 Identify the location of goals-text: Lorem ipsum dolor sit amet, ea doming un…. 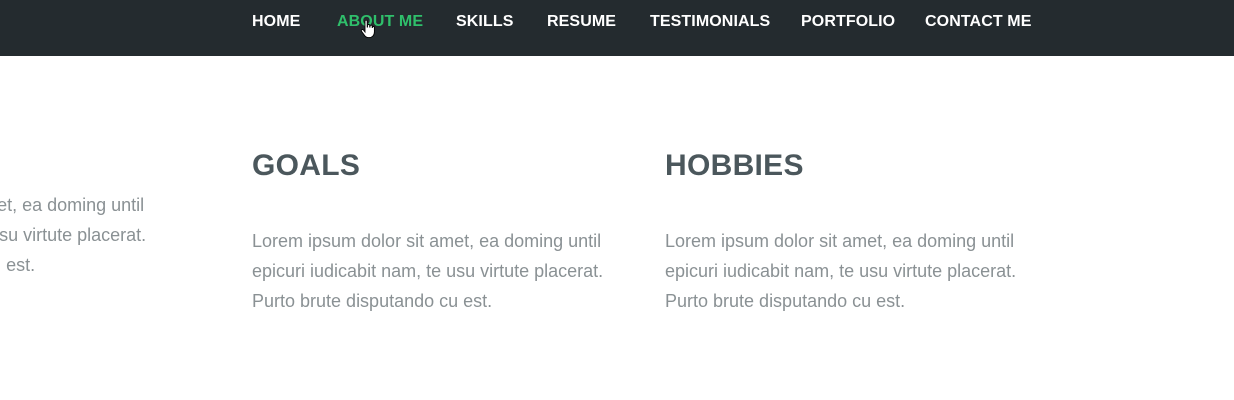
(428, 271).